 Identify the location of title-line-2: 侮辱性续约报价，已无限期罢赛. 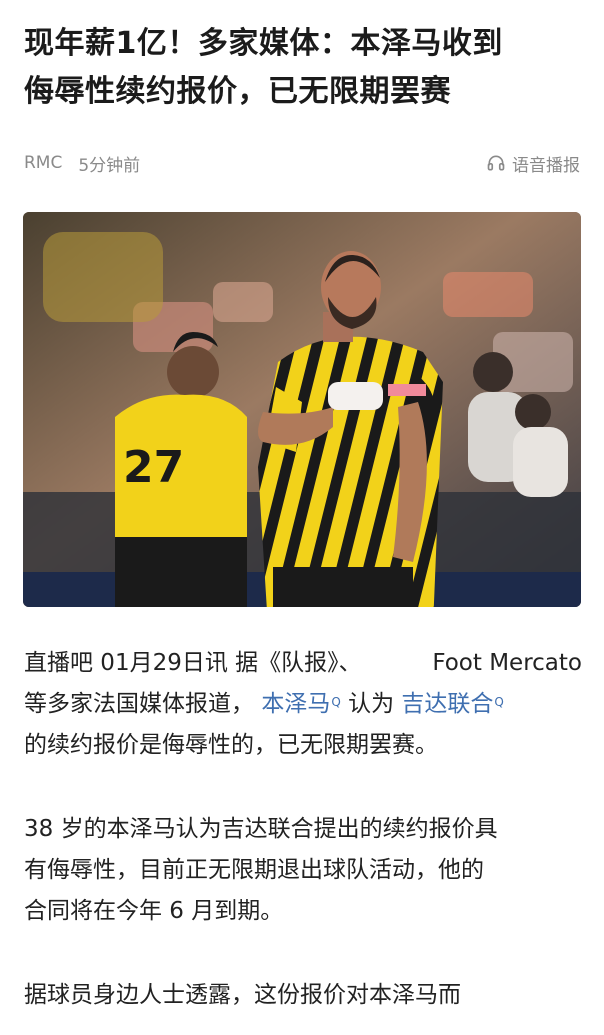
(237, 91).